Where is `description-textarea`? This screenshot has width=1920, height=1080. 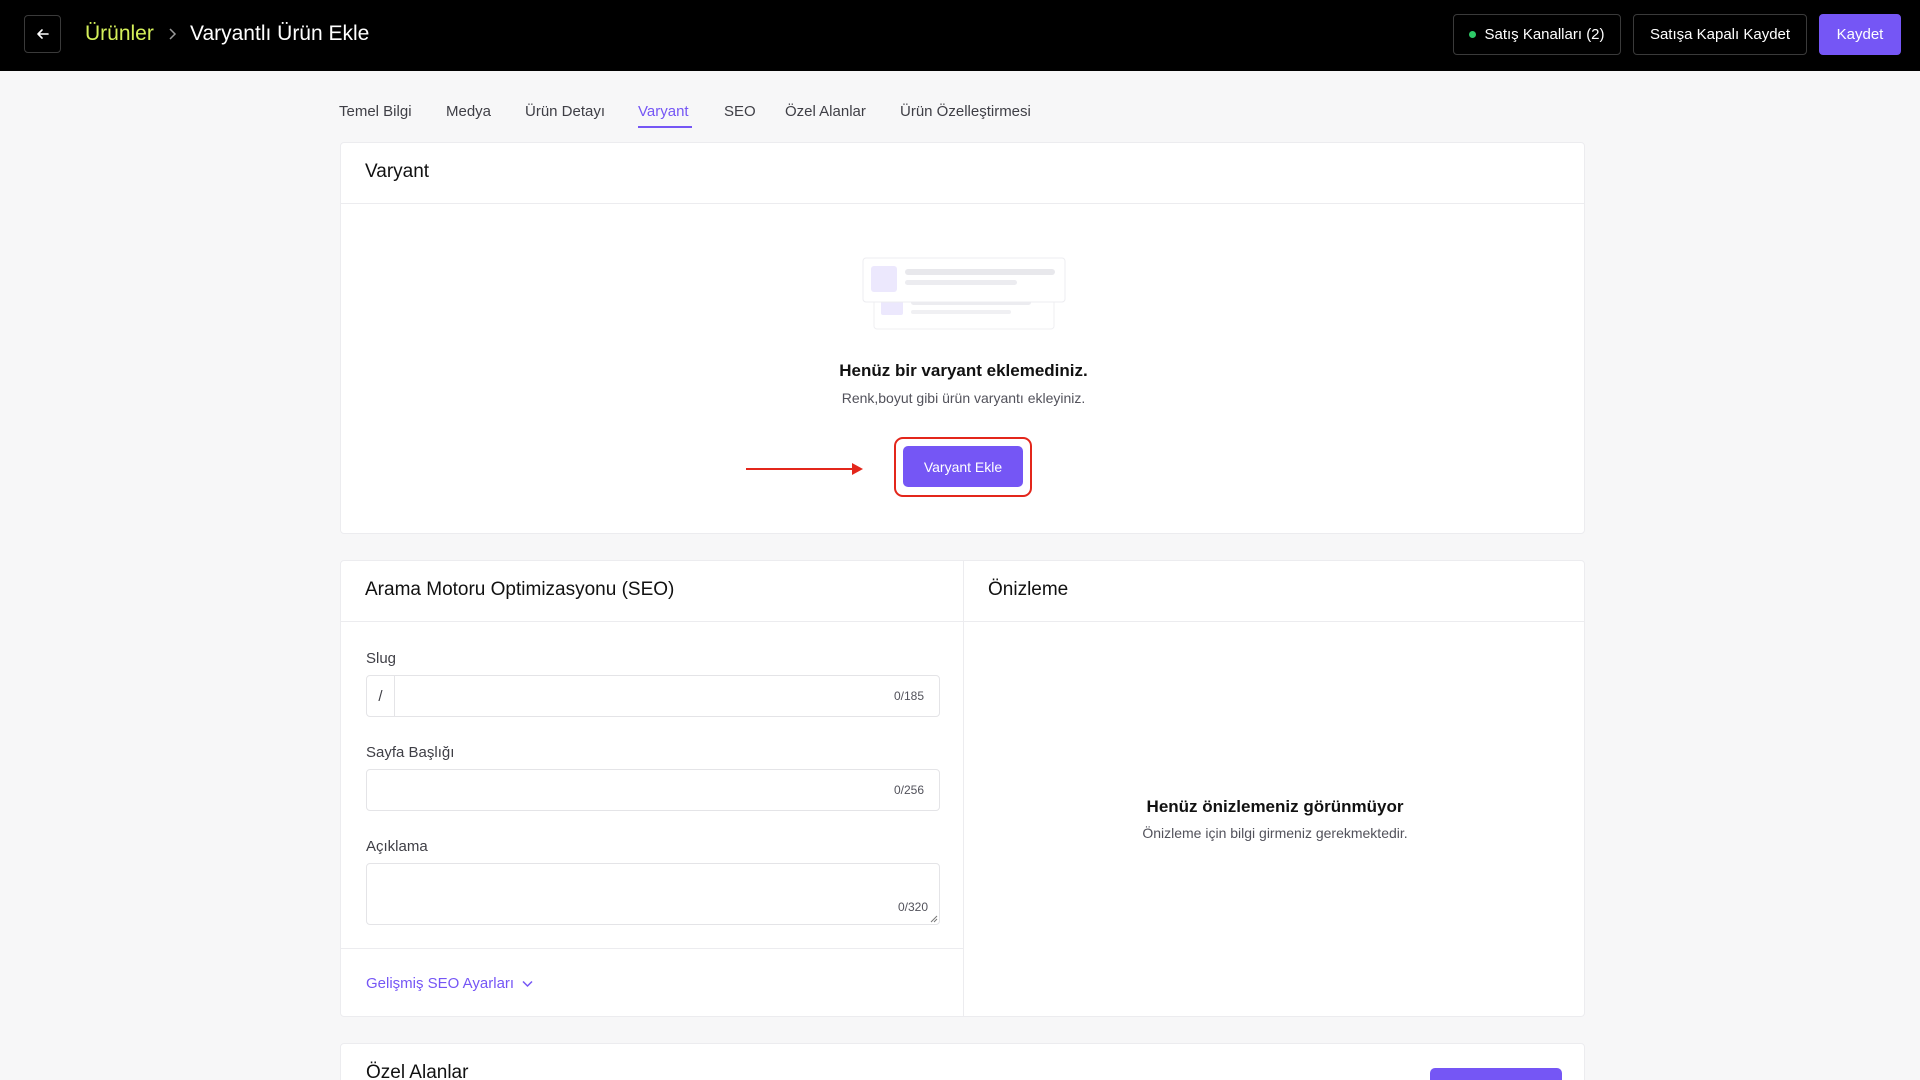
description-textarea is located at coordinates (619, 894).